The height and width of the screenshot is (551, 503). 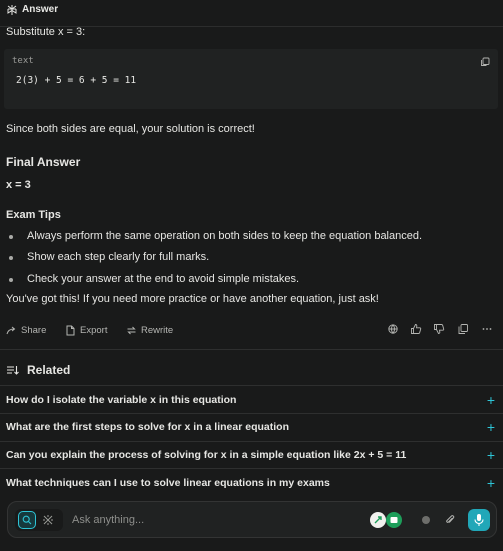 I want to click on research-mode-icon, so click(x=48, y=520).